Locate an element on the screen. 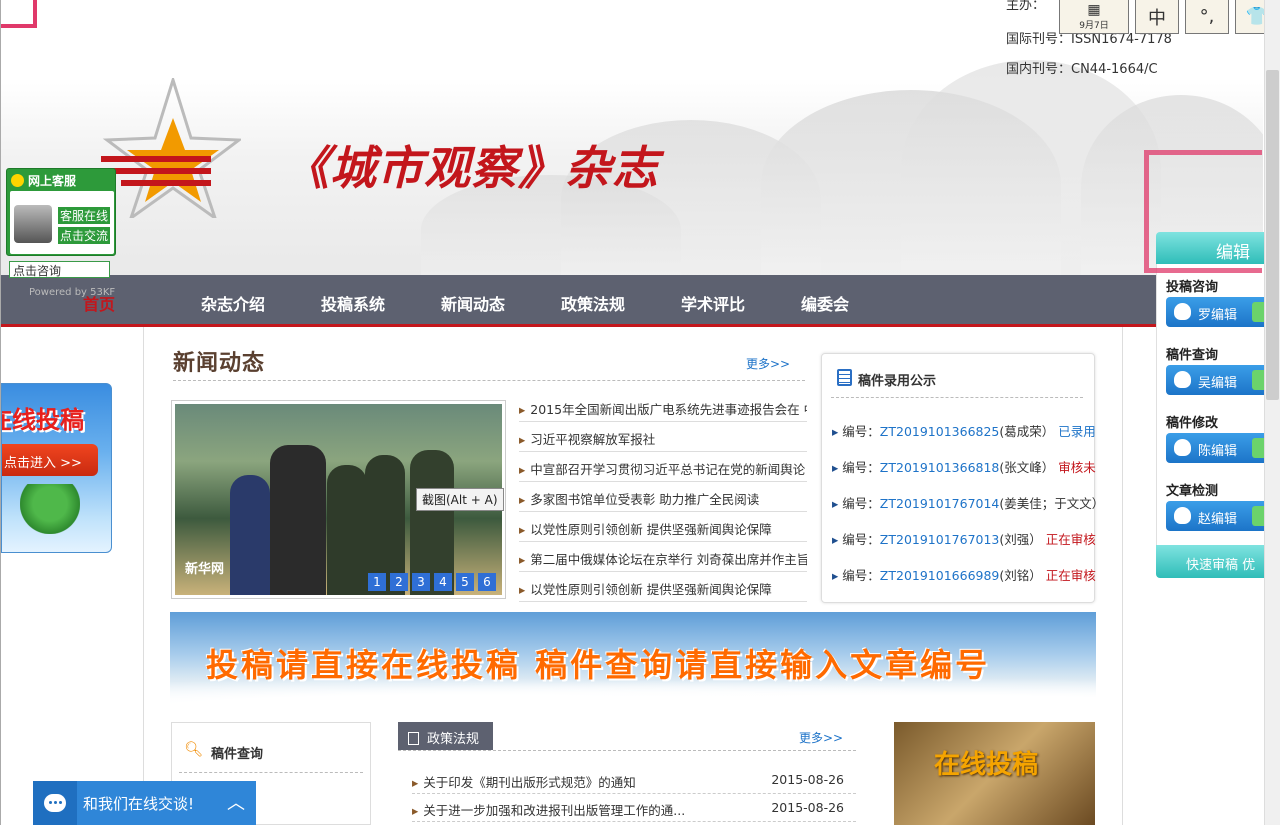 This screenshot has height=825, width=1280. tree-icon is located at coordinates (50, 509).